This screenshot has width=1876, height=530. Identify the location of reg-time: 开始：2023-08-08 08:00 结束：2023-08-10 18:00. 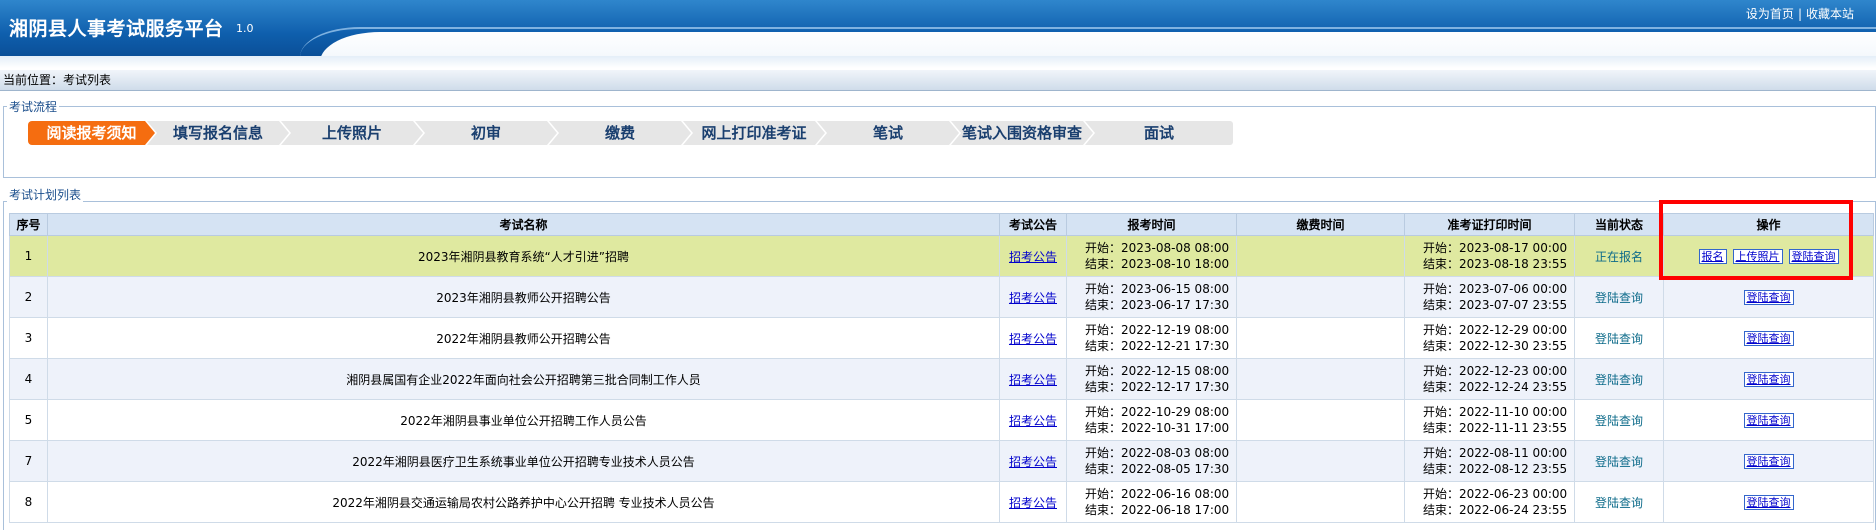
(1151, 256).